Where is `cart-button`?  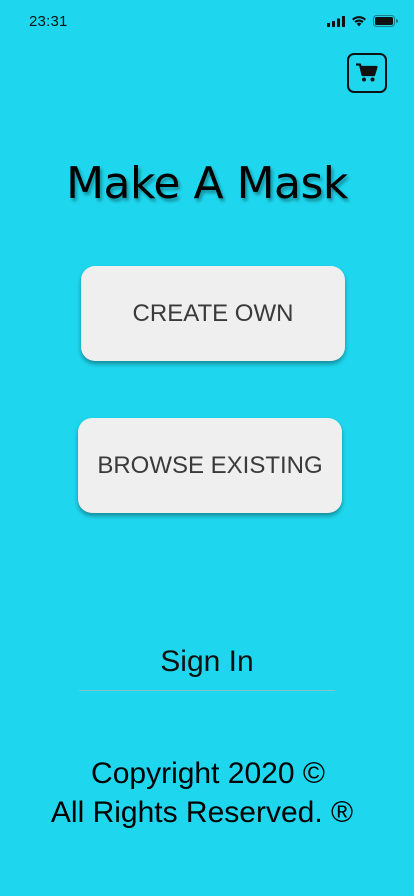 cart-button is located at coordinates (367, 73).